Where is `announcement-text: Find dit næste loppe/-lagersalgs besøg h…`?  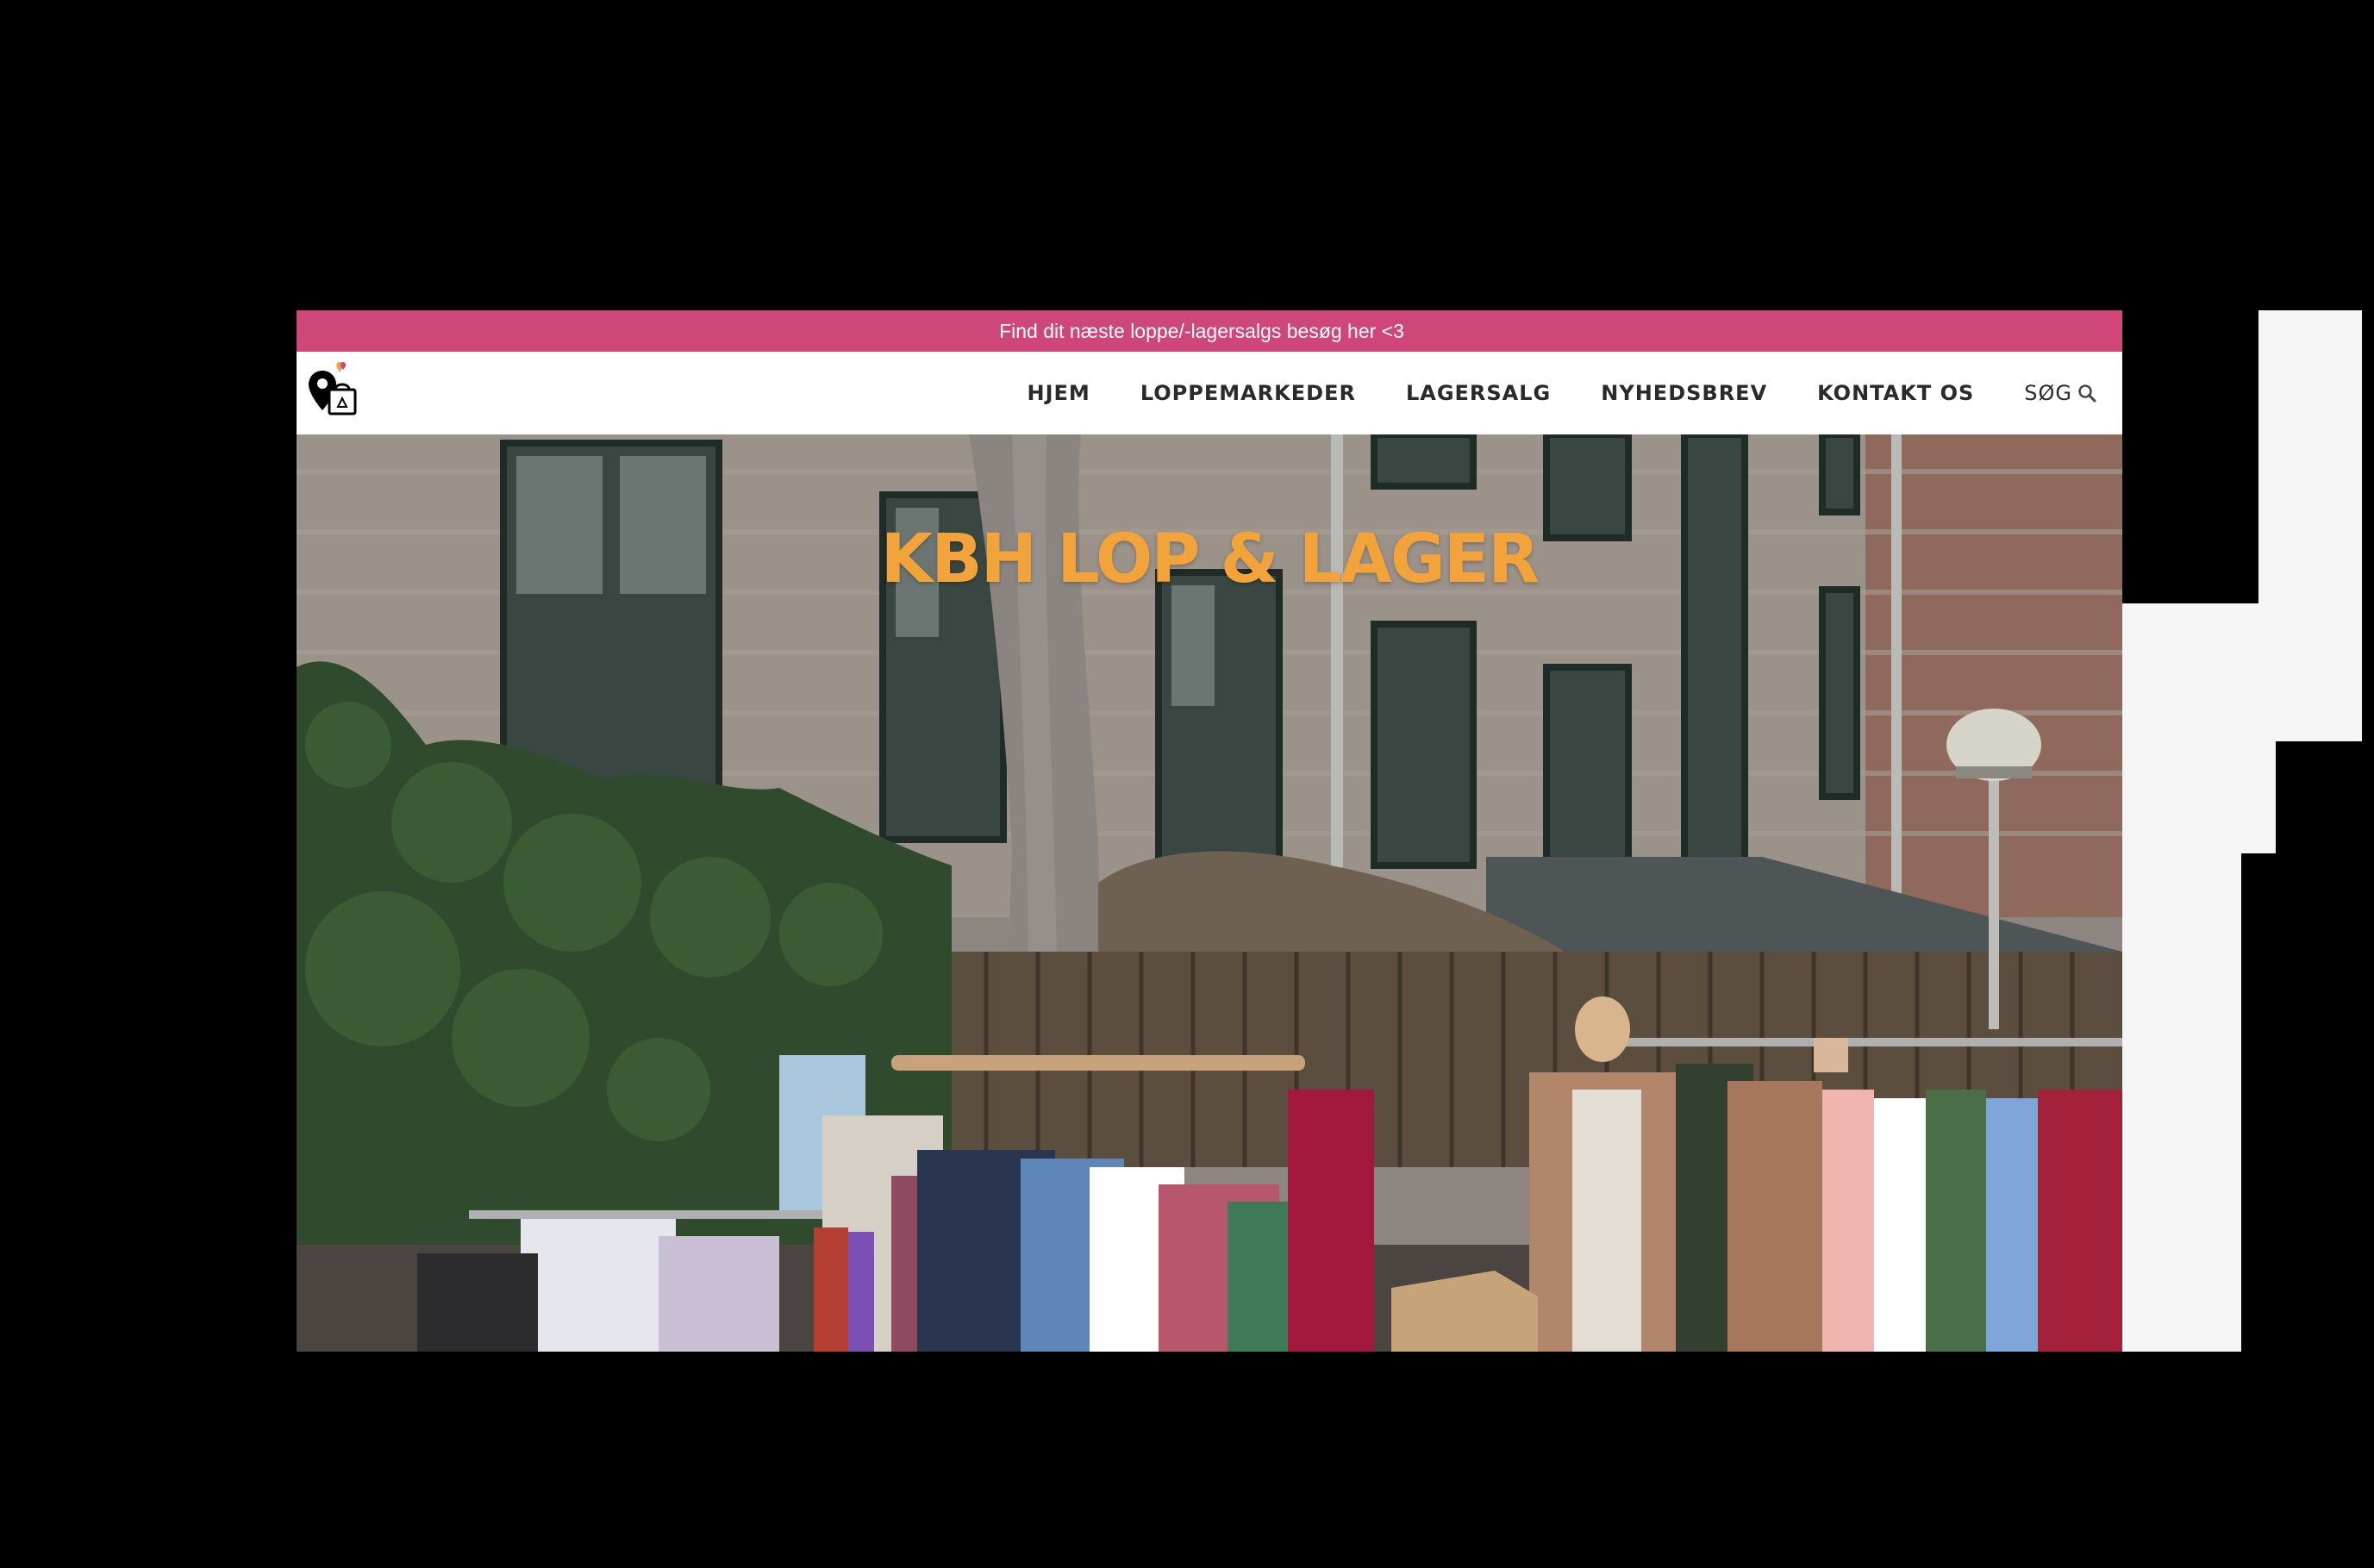
announcement-text: Find dit næste loppe/-lagersalgs besøg h… is located at coordinates (1202, 331).